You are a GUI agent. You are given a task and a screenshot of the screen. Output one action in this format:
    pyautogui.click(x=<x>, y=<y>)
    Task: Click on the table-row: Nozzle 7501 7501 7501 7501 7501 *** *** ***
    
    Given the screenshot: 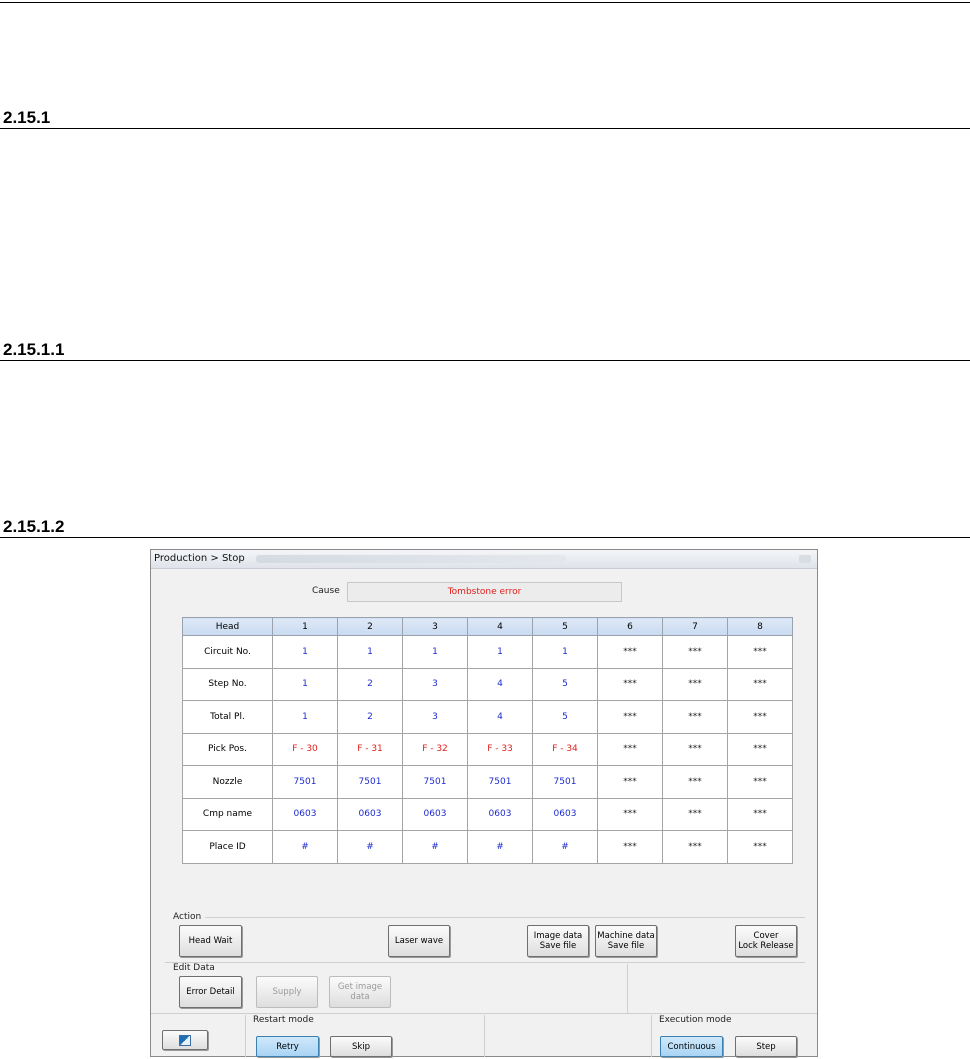 What is the action you would take?
    pyautogui.click(x=487, y=782)
    